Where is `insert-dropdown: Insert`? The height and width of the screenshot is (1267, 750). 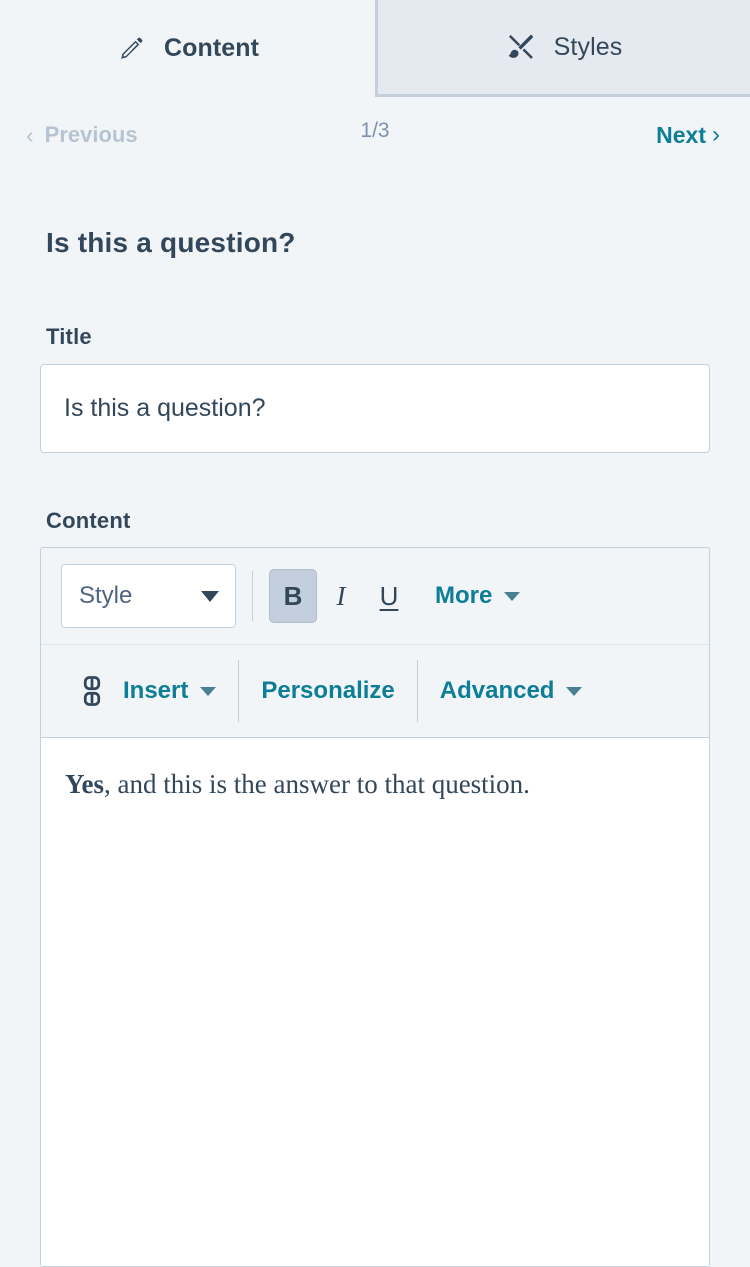
insert-dropdown: Insert is located at coordinates (170, 691).